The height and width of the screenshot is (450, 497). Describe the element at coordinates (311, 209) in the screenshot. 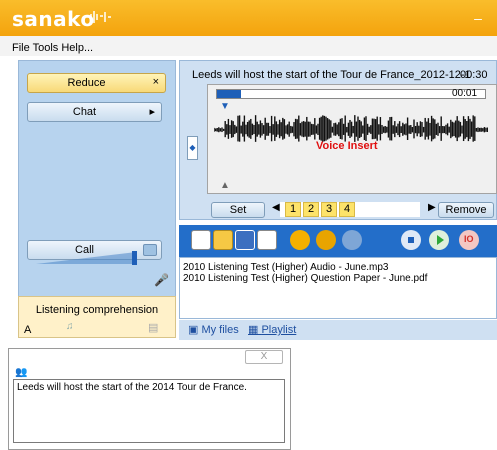

I see `bookmark-2: 2` at that location.